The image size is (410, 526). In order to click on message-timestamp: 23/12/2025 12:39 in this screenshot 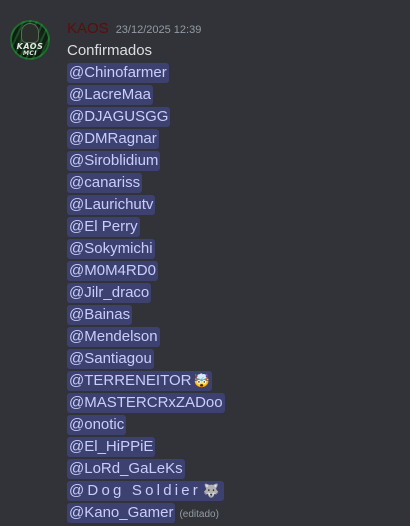, I will do `click(159, 30)`.